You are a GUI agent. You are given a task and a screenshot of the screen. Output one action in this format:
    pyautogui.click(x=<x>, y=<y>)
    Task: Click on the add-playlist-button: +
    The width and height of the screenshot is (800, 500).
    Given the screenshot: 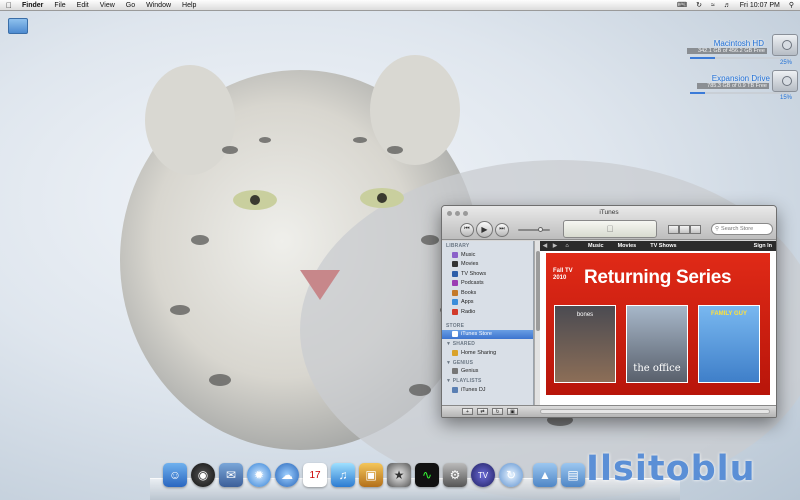 What is the action you would take?
    pyautogui.click(x=467, y=411)
    